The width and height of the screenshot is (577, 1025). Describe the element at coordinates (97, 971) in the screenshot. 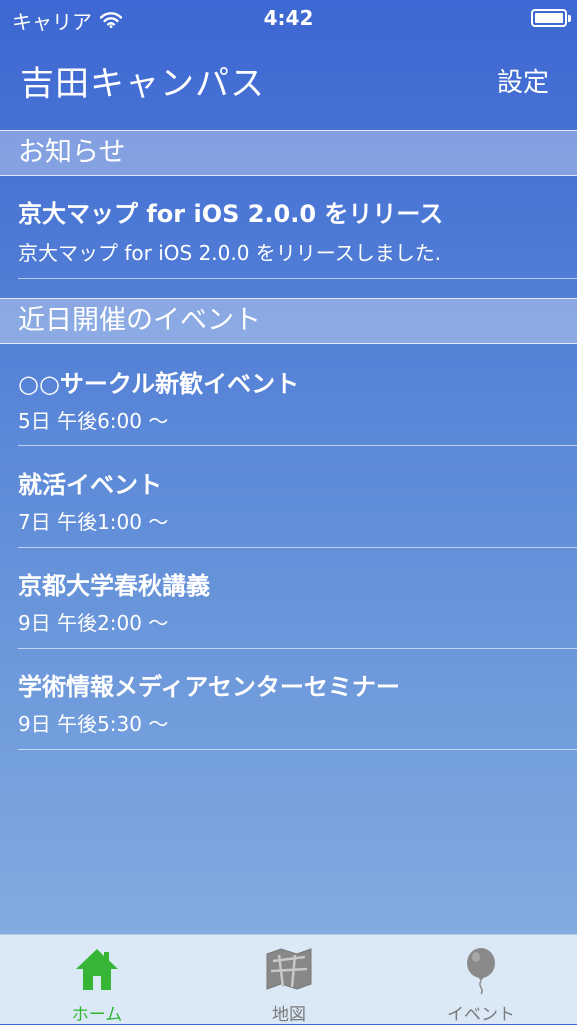

I see `home-icon` at that location.